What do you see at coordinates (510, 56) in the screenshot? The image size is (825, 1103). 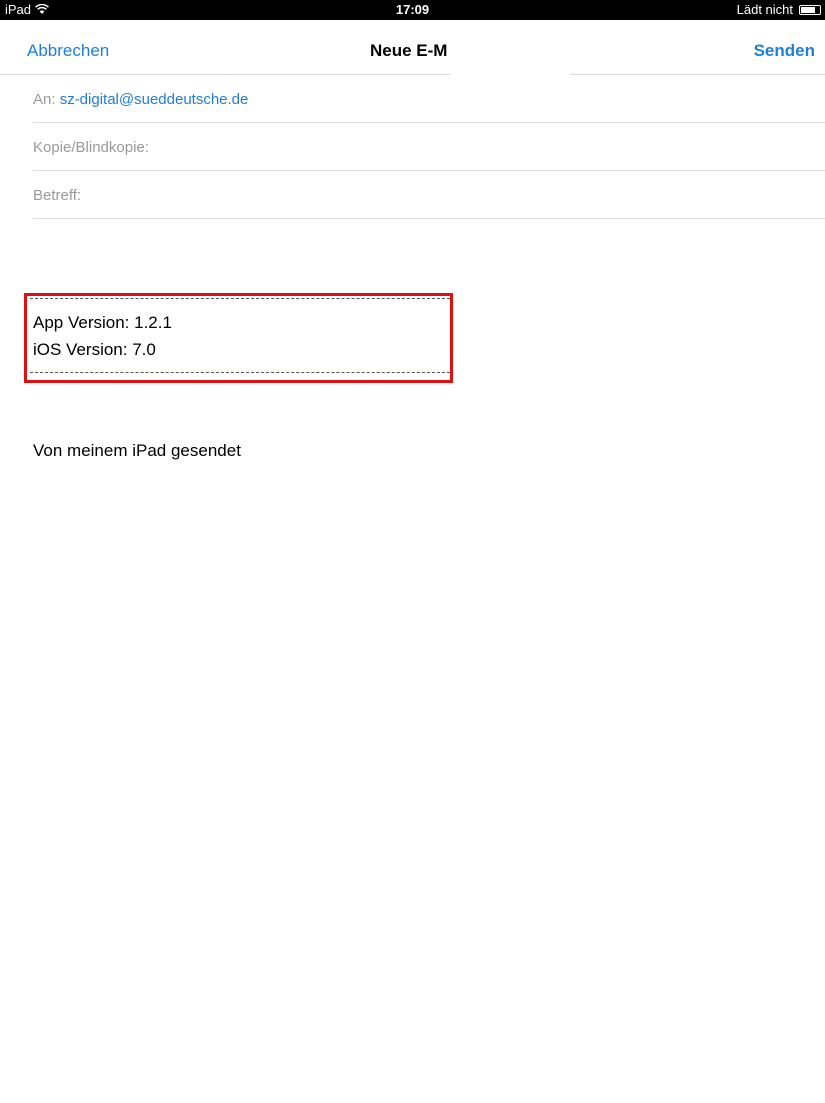 I see `redaction-overlay` at bounding box center [510, 56].